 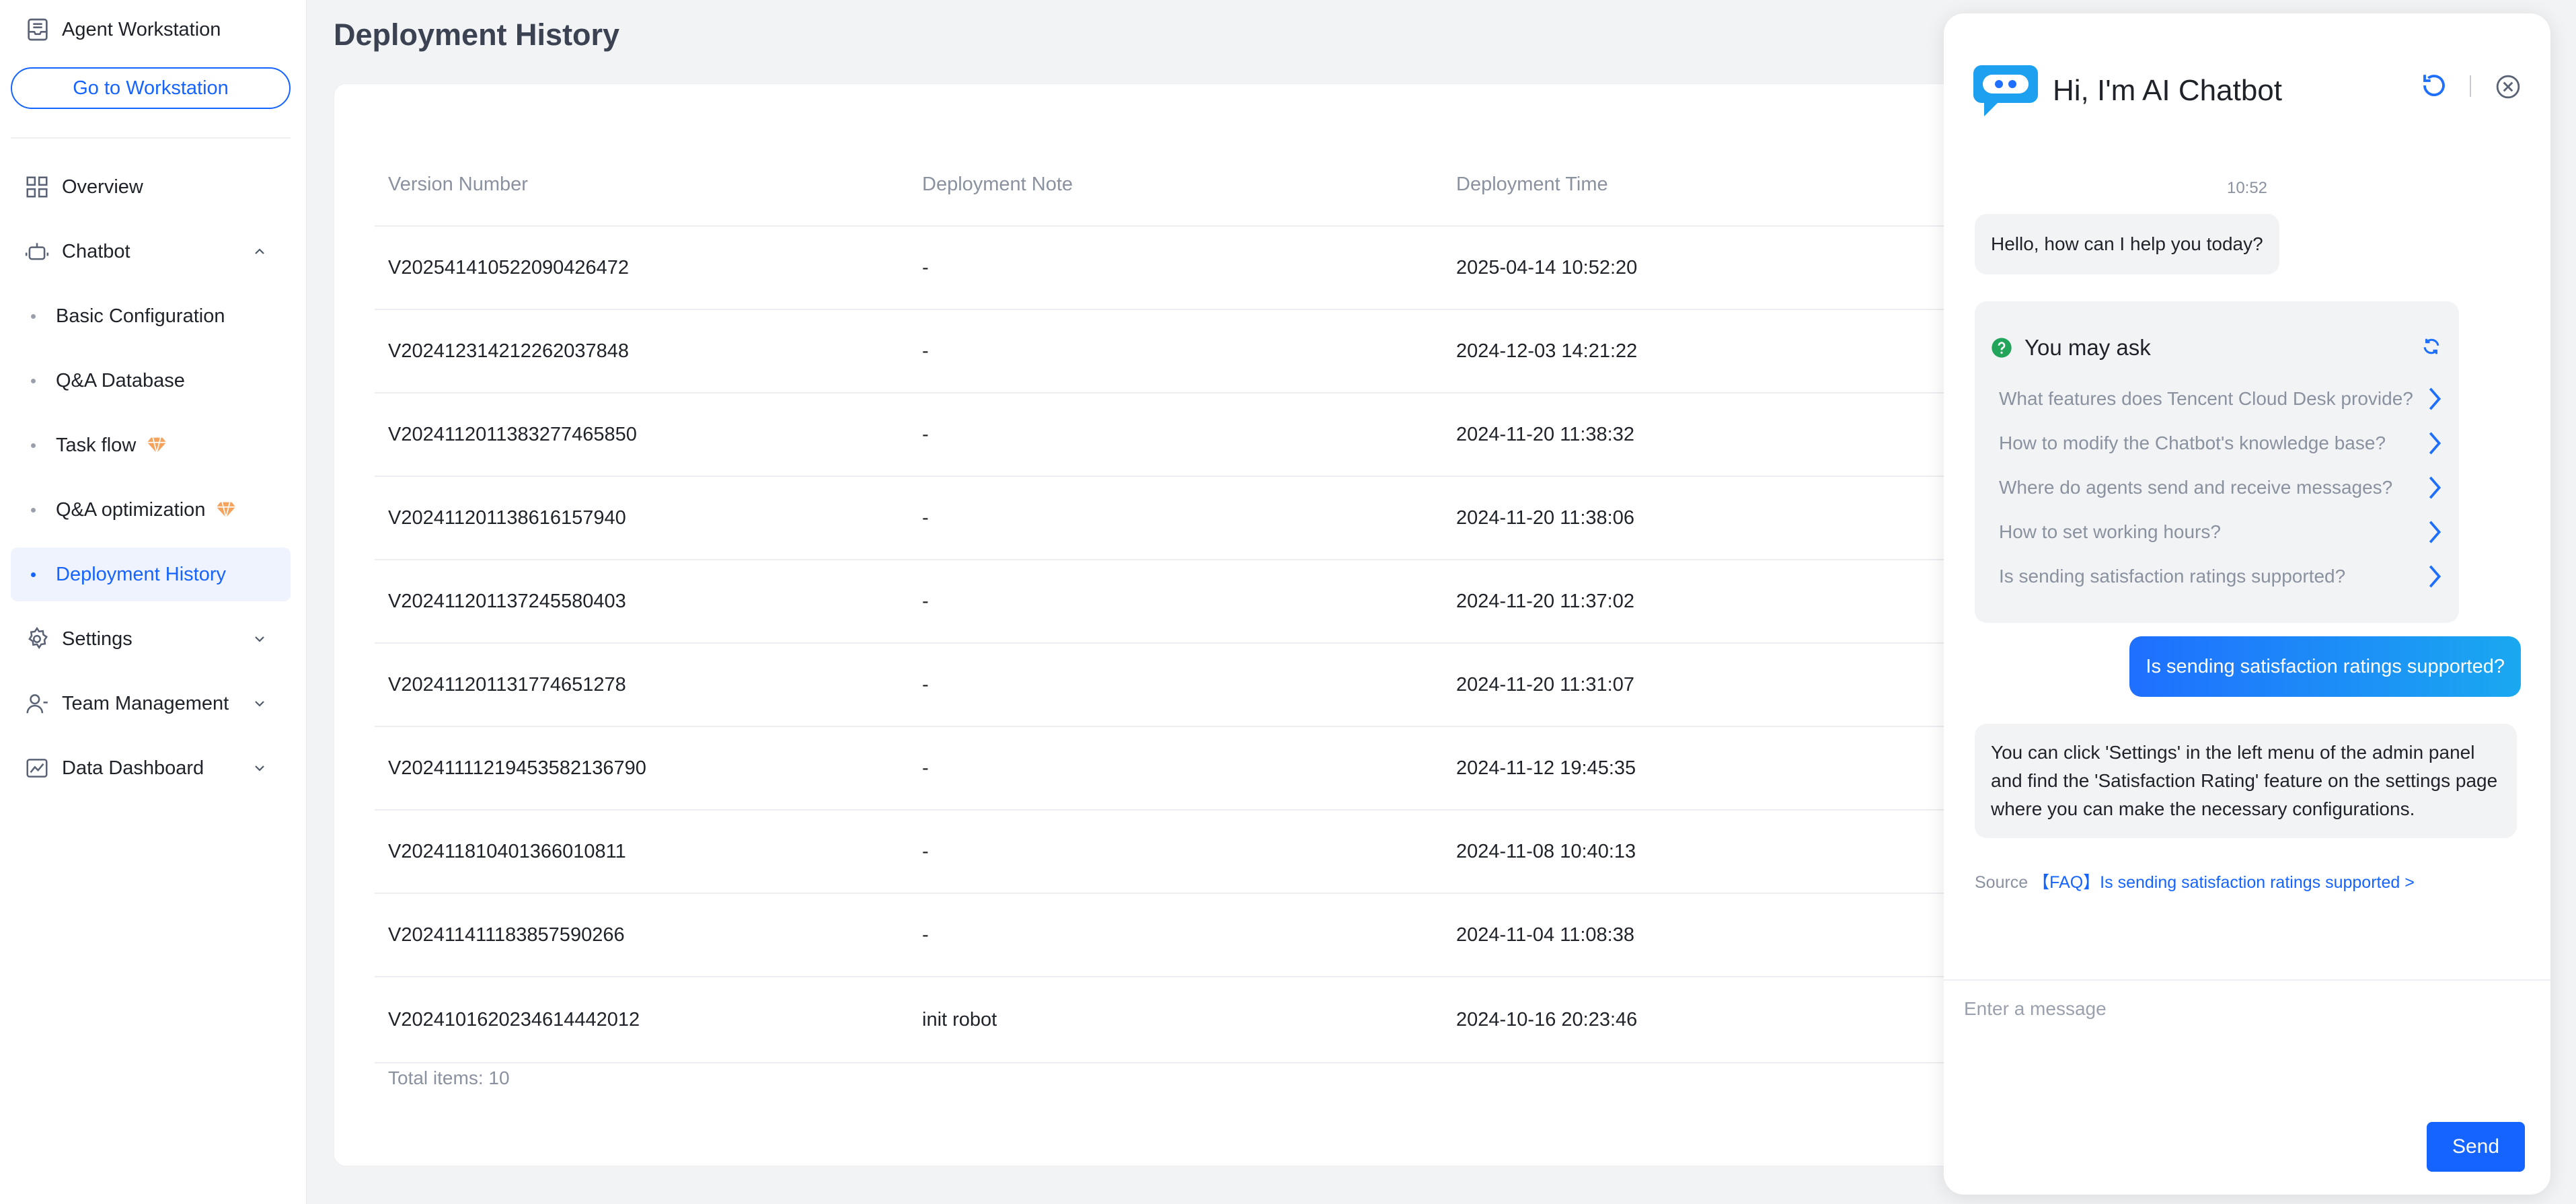 What do you see at coordinates (477, 34) in the screenshot?
I see `page-title: Deployment History` at bounding box center [477, 34].